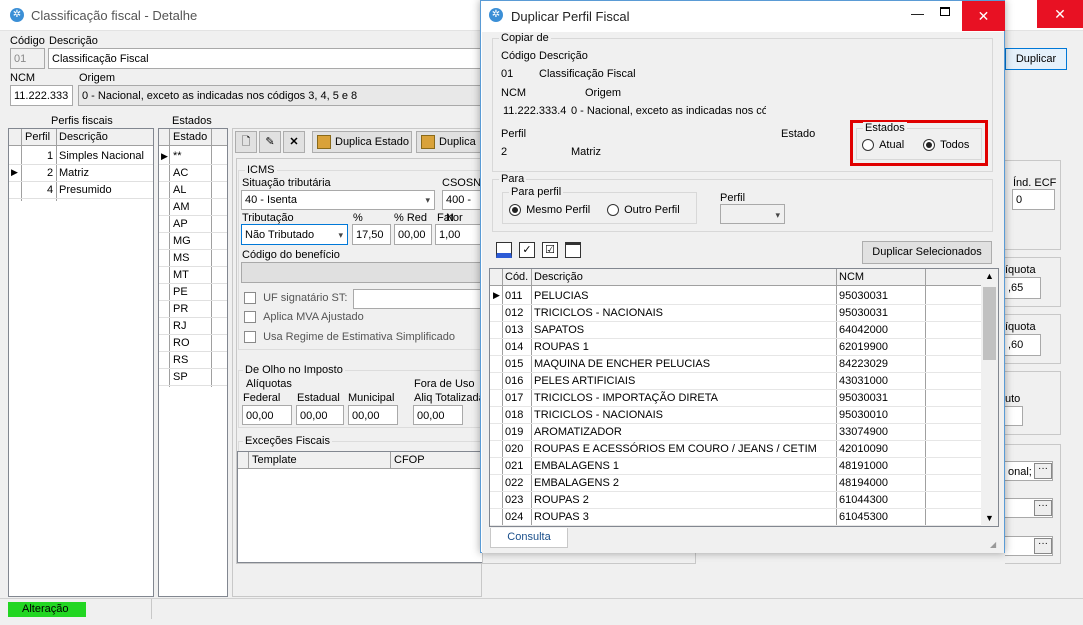  I want to click on aliquota-field-1: ,65, so click(1023, 288).